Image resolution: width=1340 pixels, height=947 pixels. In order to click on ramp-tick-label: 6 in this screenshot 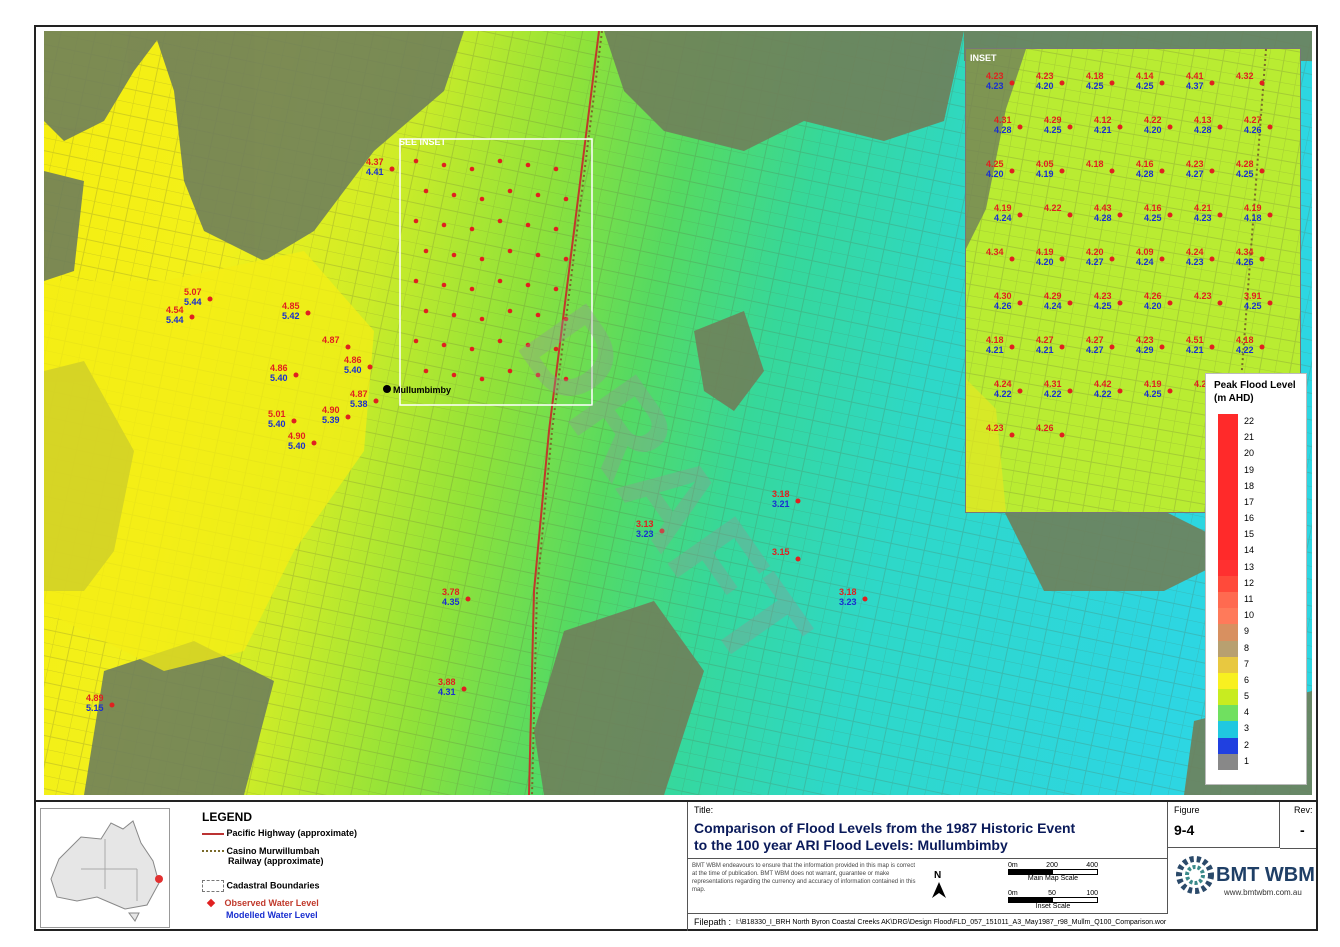, I will do `click(1247, 679)`.